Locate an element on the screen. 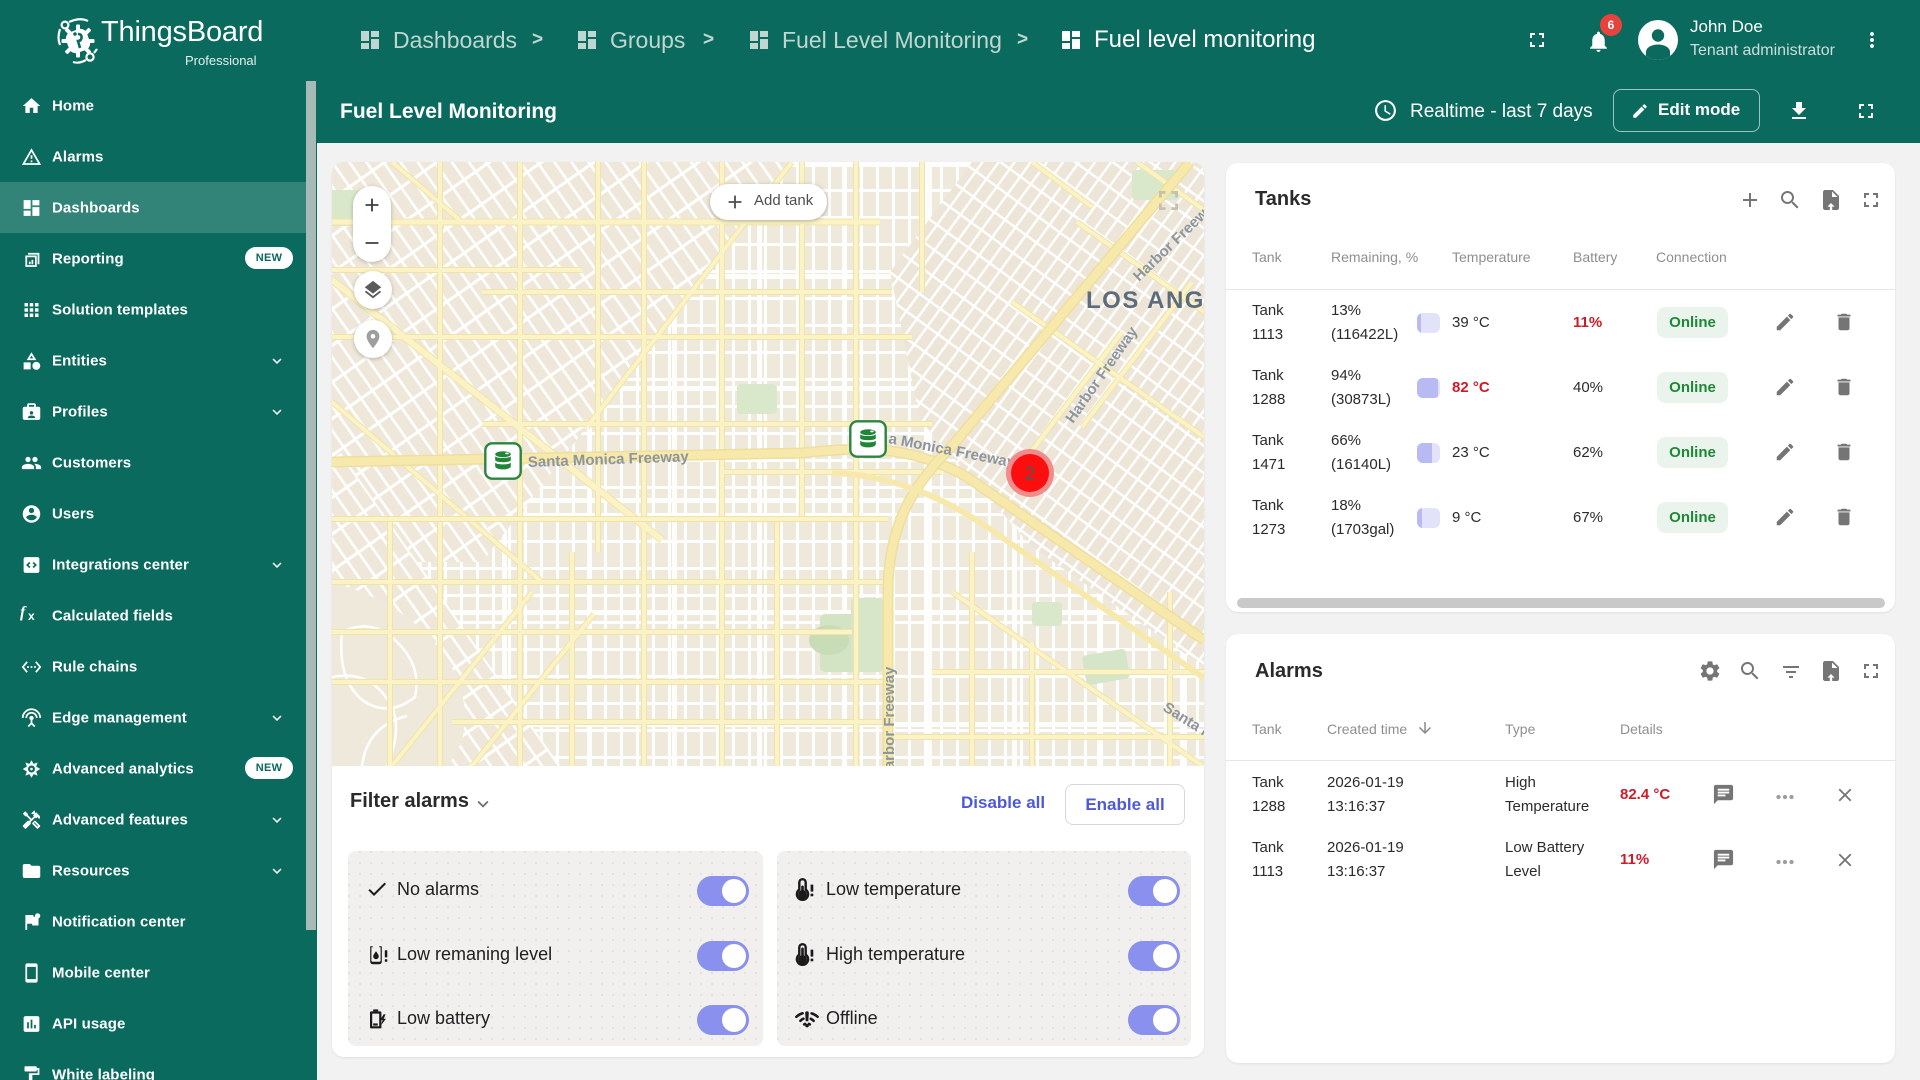  svg-text: 2 is located at coordinates (1030, 474).